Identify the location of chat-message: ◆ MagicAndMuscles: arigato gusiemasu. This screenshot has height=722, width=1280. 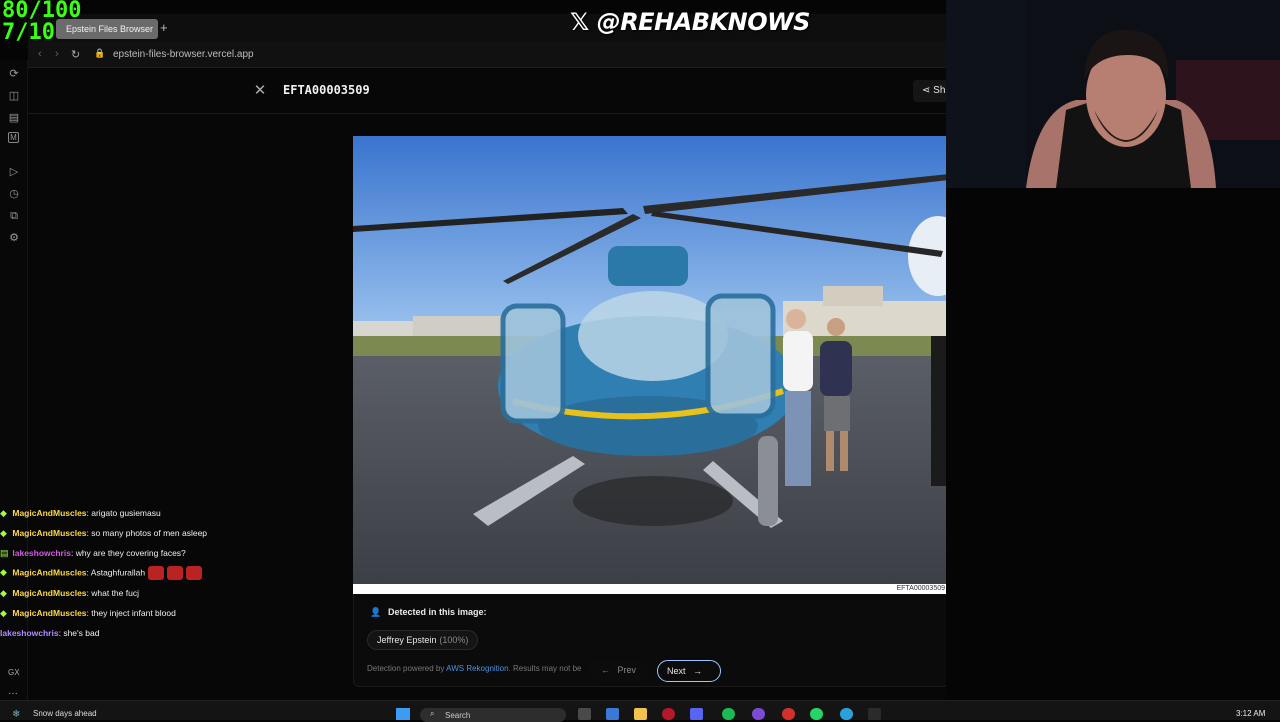
(80, 513).